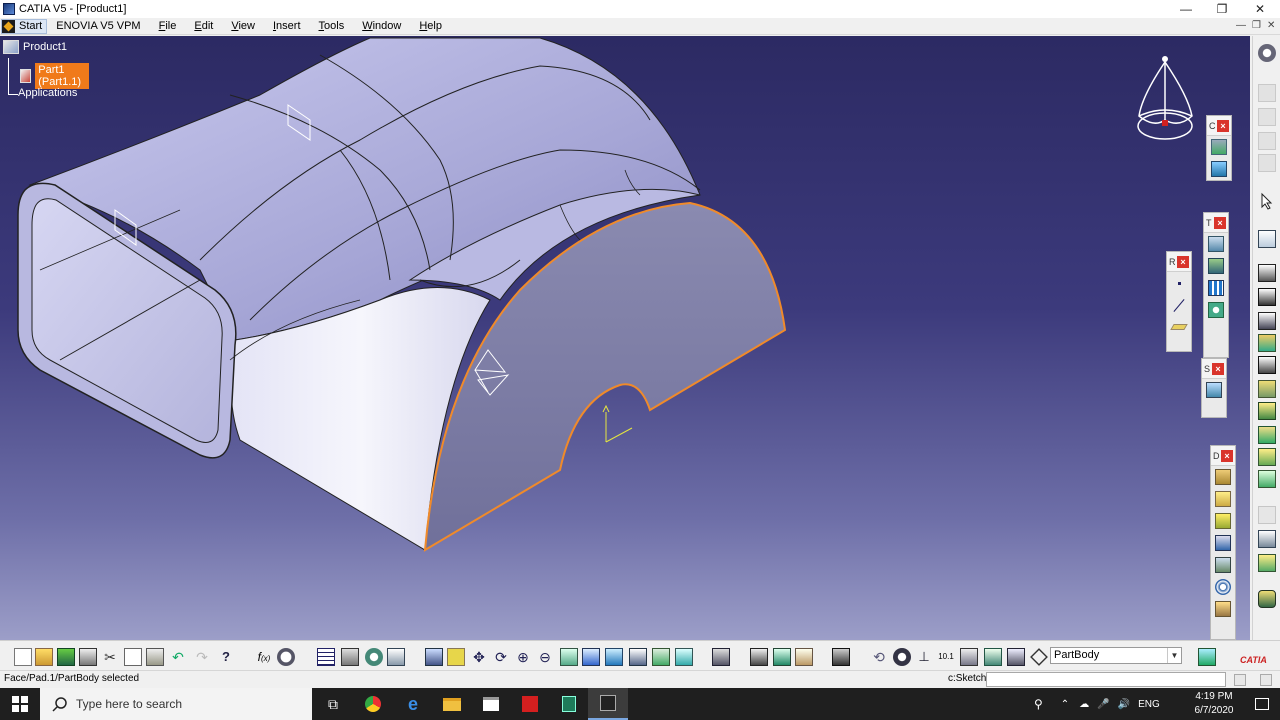 This screenshot has width=1280, height=720. What do you see at coordinates (1174, 655) in the screenshot?
I see `chevron-down-icon: ▼` at bounding box center [1174, 655].